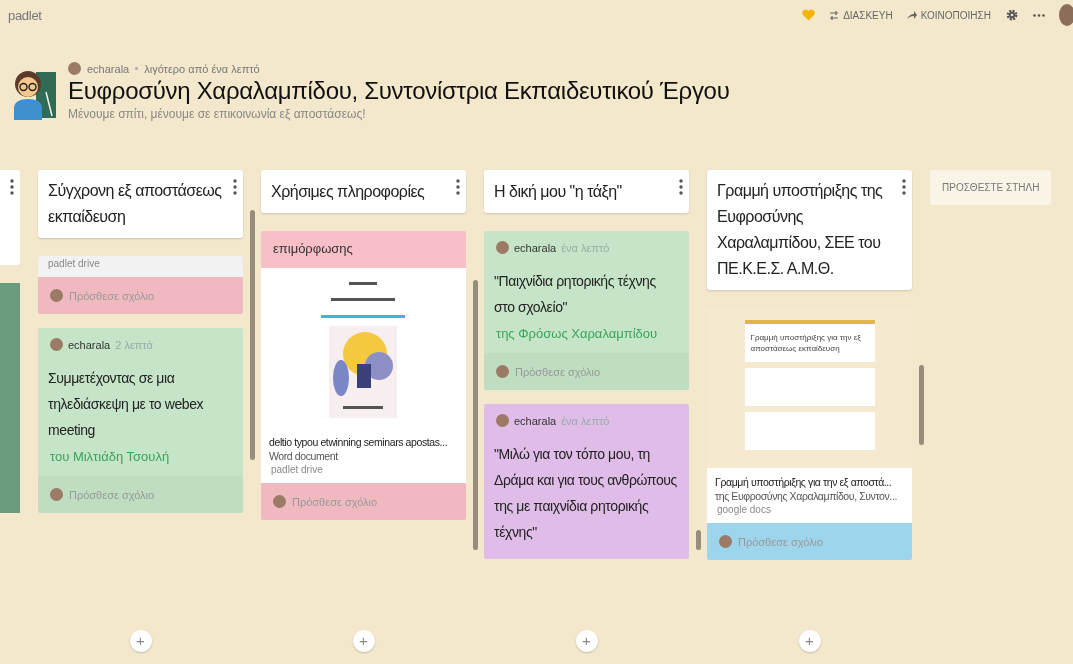  What do you see at coordinates (303, 455) in the screenshot?
I see `attachment-subtitle: Word document` at bounding box center [303, 455].